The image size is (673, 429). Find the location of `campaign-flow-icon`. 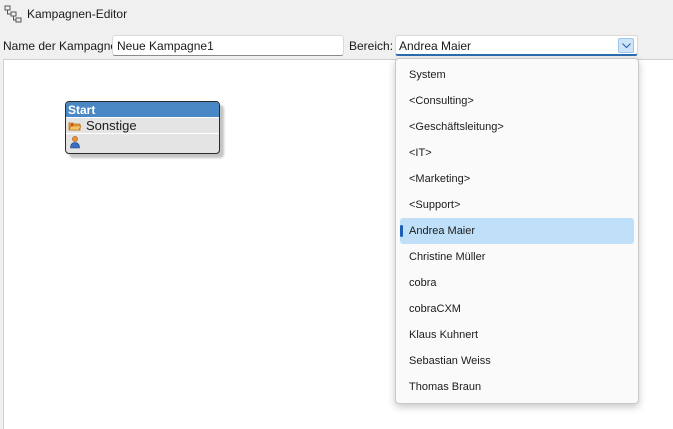

campaign-flow-icon is located at coordinates (13, 14).